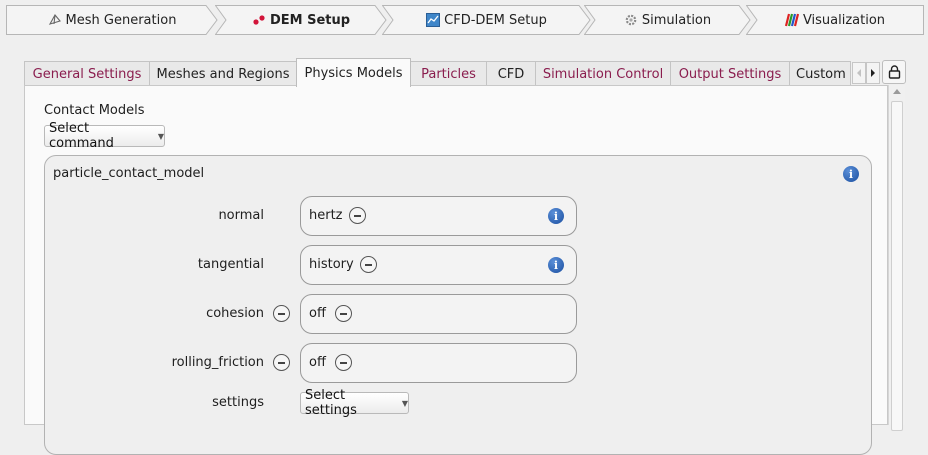 This screenshot has width=928, height=455. What do you see at coordinates (230, 264) in the screenshot?
I see `row-label-tangential: tangential` at bounding box center [230, 264].